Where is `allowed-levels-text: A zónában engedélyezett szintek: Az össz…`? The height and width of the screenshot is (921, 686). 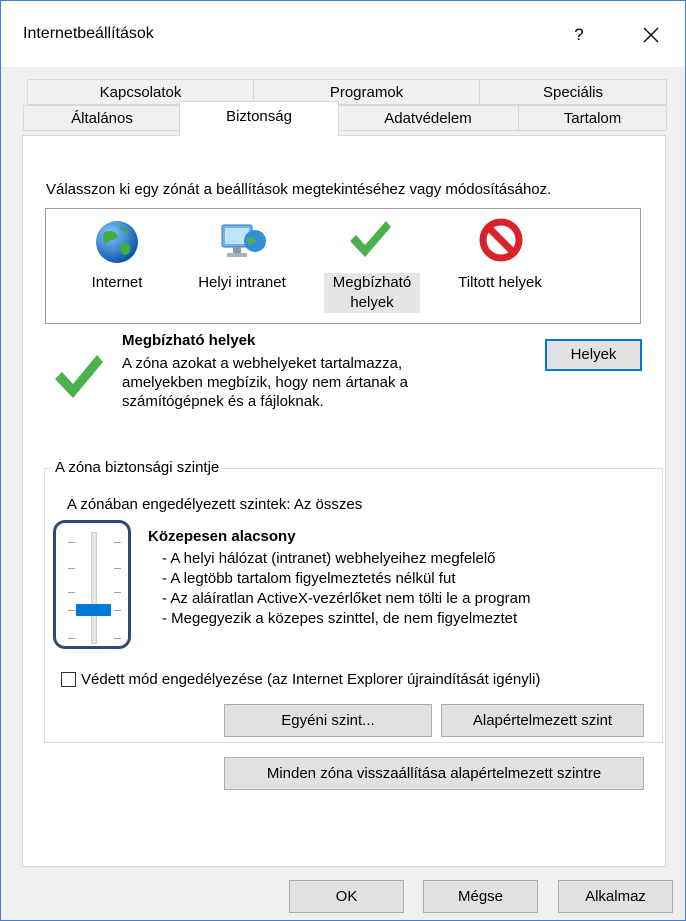
allowed-levels-text: A zónában engedélyezett szintek: Az össz… is located at coordinates (215, 504).